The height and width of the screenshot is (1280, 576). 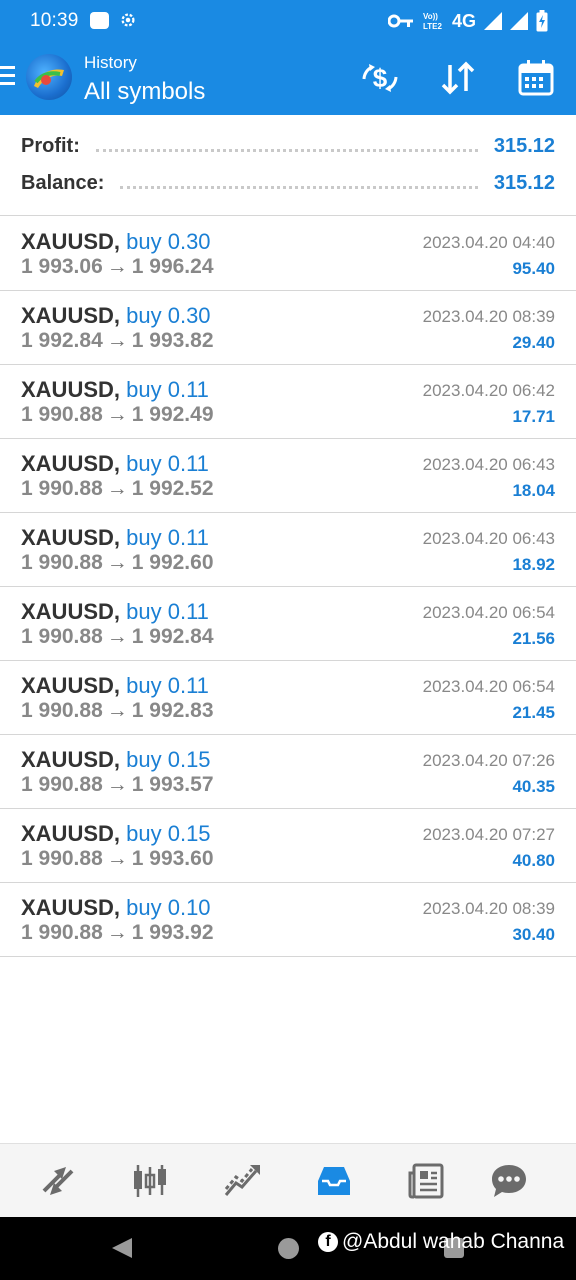 I want to click on deal-close-price: 1 993.82, so click(x=172, y=340).